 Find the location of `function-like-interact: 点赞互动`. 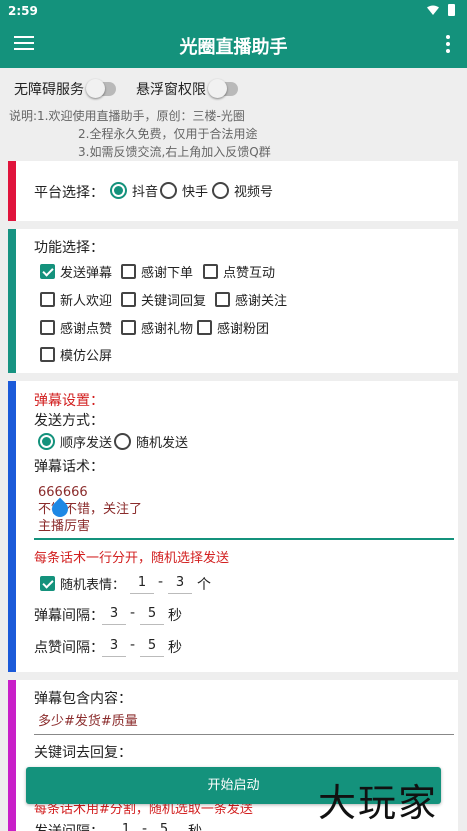

function-like-interact: 点赞互动 is located at coordinates (239, 271).